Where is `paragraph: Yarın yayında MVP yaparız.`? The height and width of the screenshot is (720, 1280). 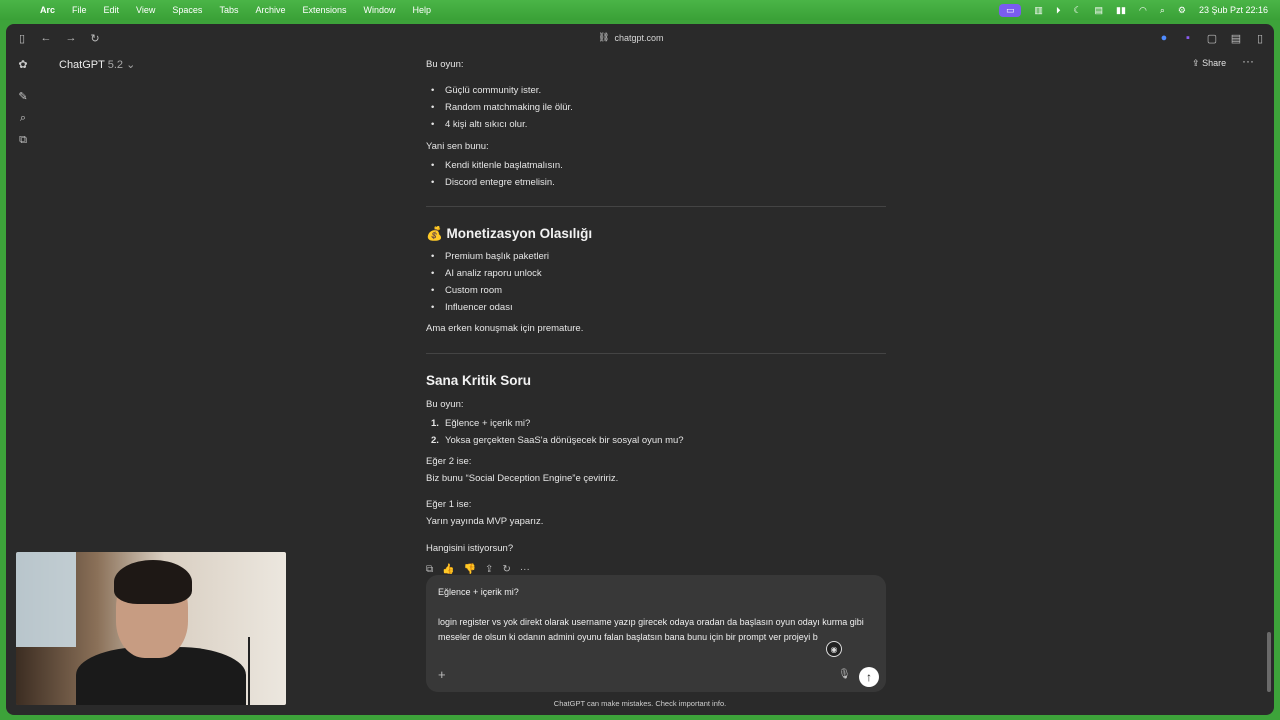 paragraph: Yarın yayında MVP yaparız. is located at coordinates (485, 521).